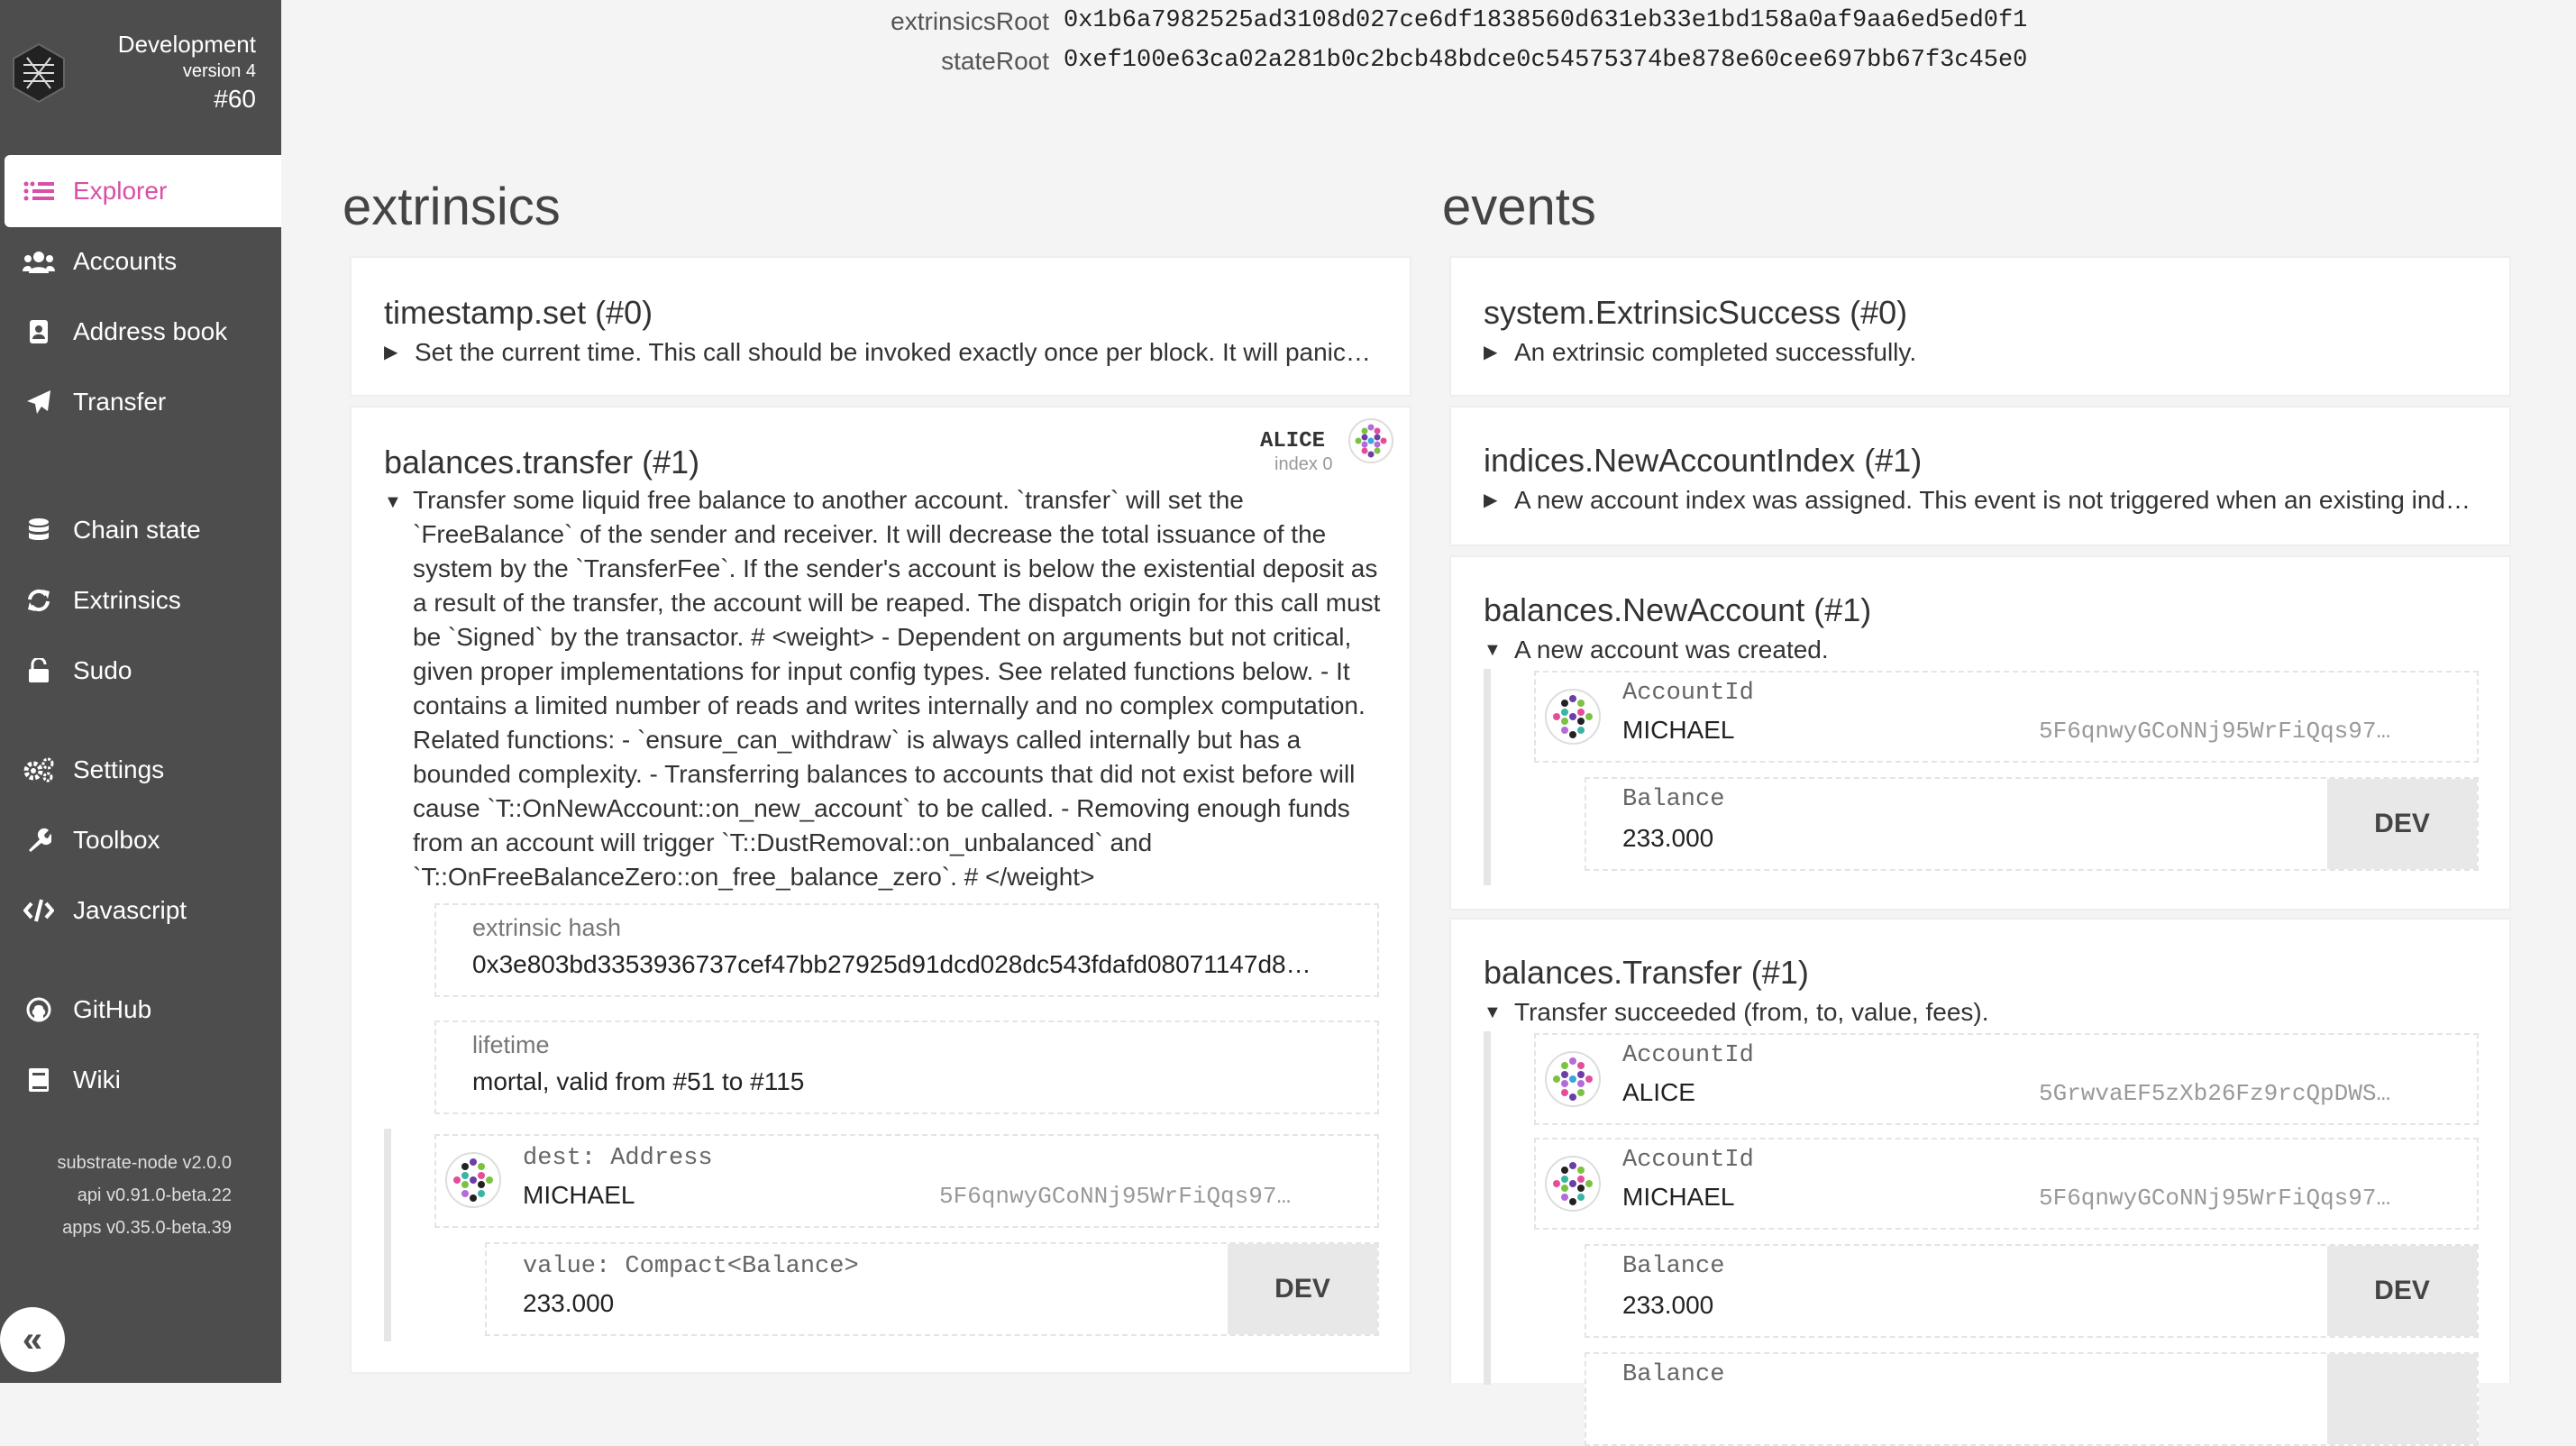 This screenshot has width=2576, height=1446. What do you see at coordinates (1658, 1092) in the screenshot?
I see `from-account-name: ALICE` at bounding box center [1658, 1092].